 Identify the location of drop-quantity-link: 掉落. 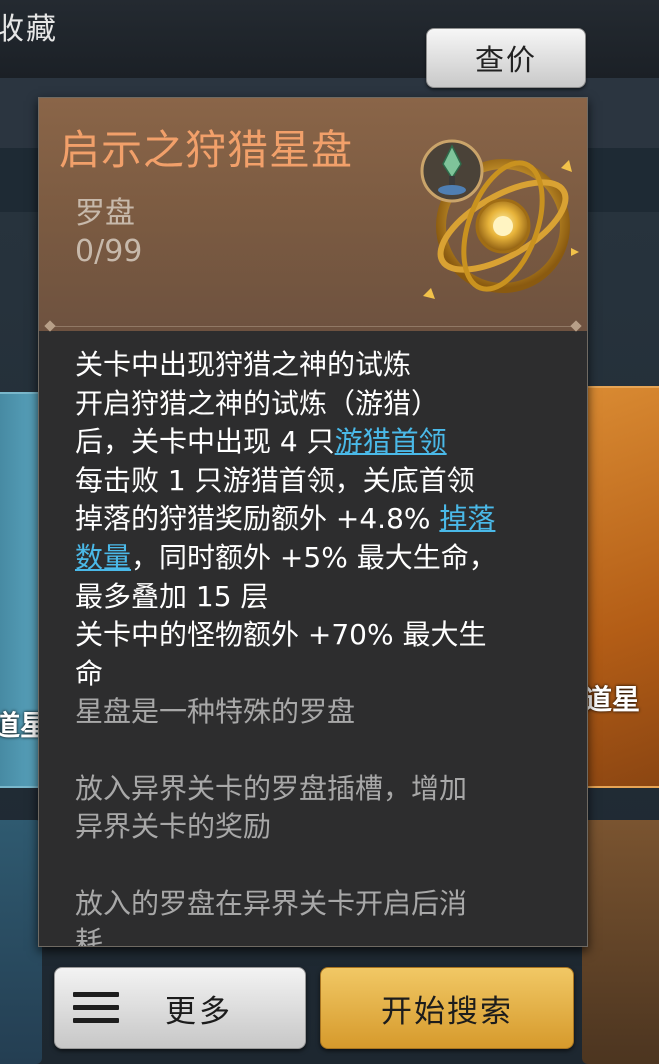
(467, 518).